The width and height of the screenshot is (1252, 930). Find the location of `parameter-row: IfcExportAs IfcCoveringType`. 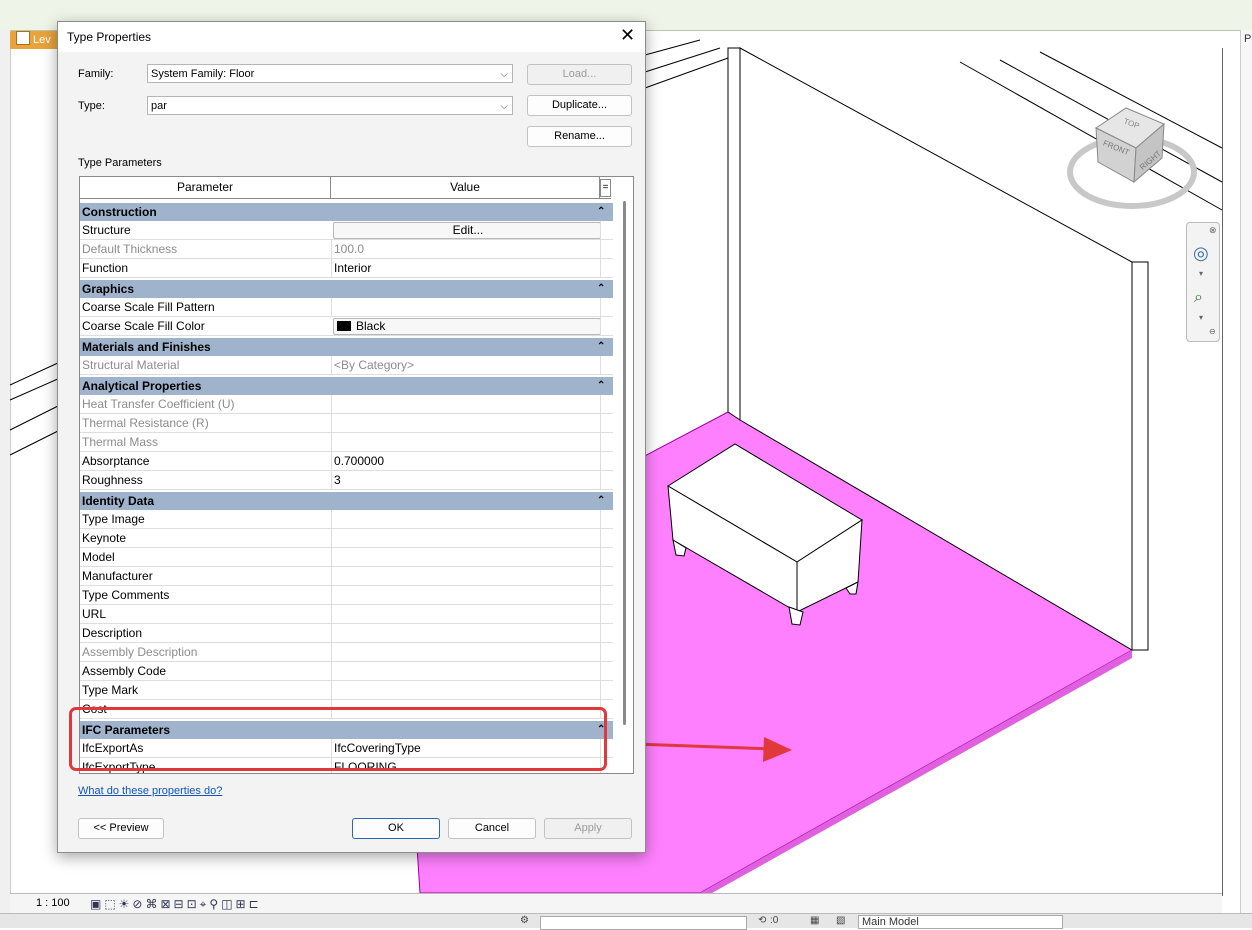

parameter-row: IfcExportAs IfcCoveringType is located at coordinates (346, 748).